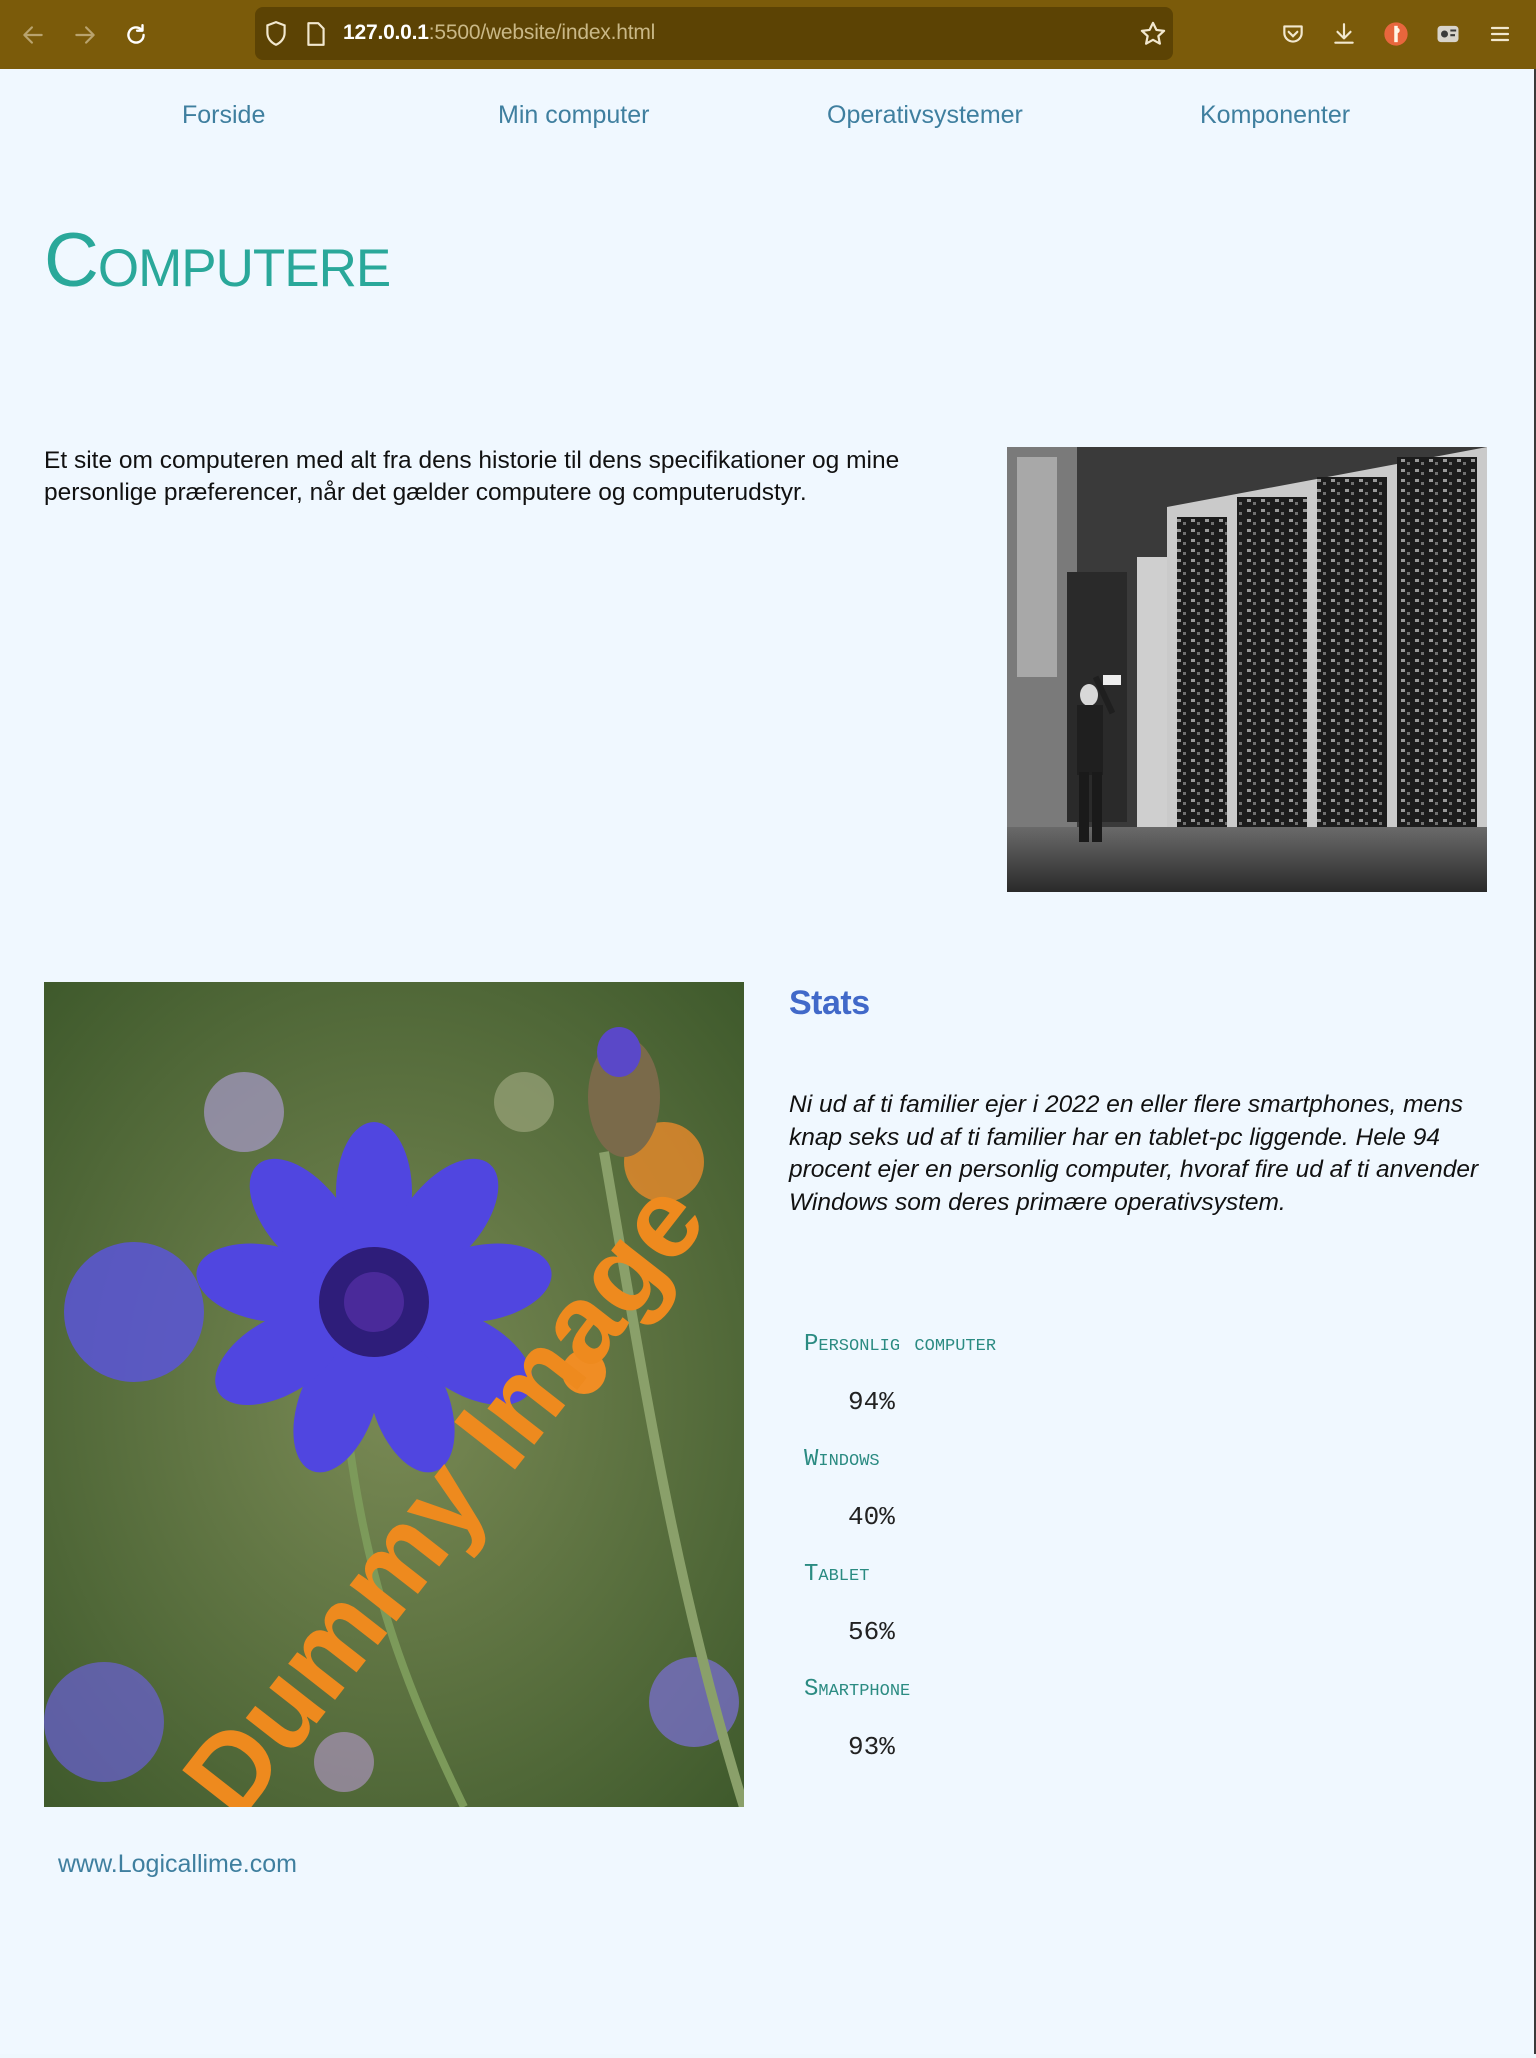  I want to click on star-icon, so click(1153, 36).